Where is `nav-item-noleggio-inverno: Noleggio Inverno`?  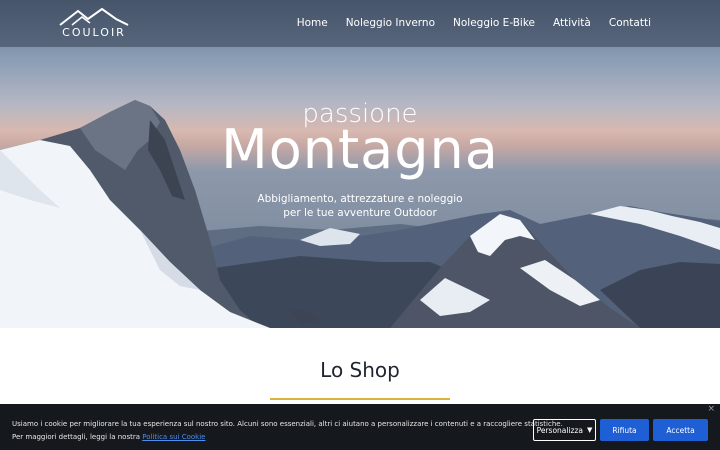 nav-item-noleggio-inverno: Noleggio Inverno is located at coordinates (390, 23).